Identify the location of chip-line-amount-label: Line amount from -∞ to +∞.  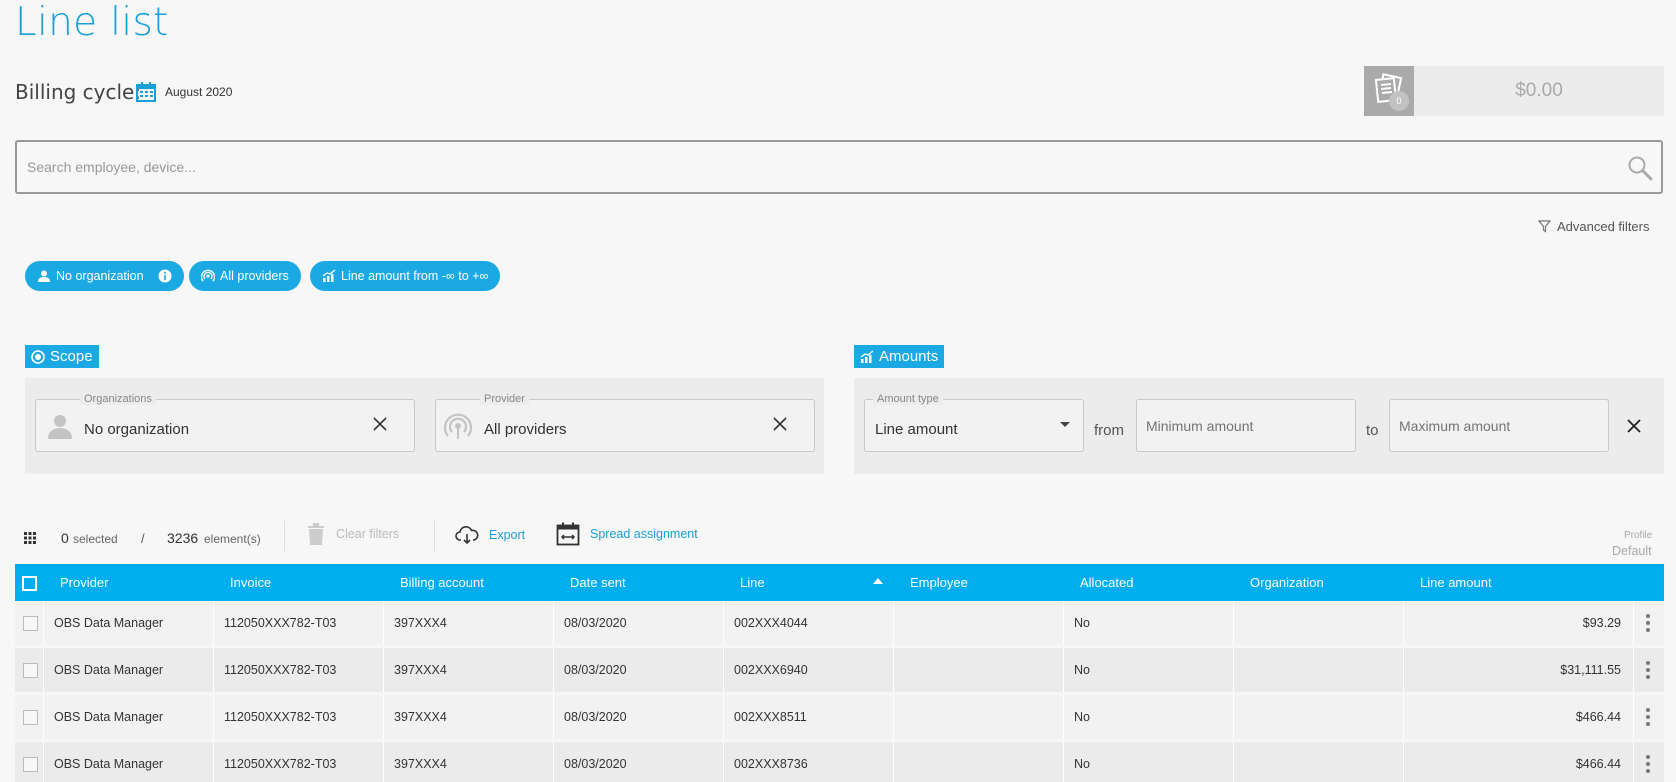
(415, 276).